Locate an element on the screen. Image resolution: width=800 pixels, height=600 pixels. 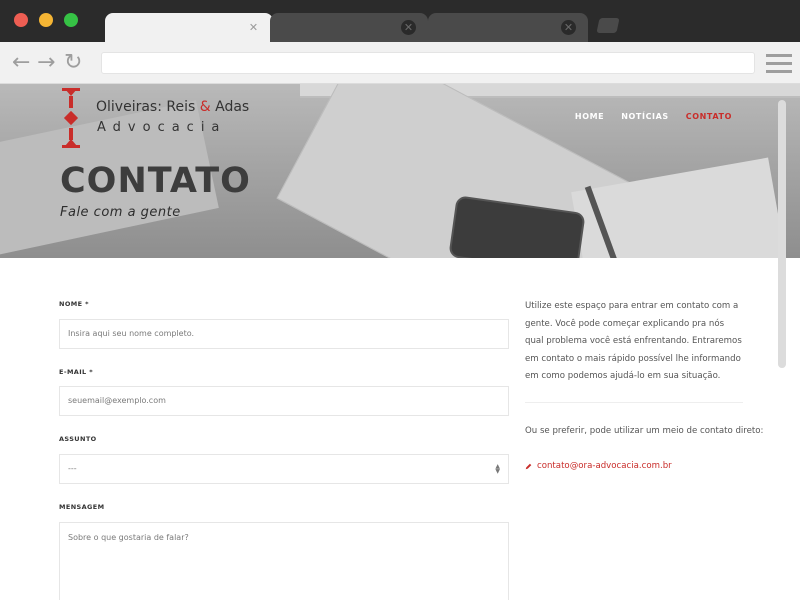
email-field: seuemail@exemplo.com is located at coordinates (284, 401).